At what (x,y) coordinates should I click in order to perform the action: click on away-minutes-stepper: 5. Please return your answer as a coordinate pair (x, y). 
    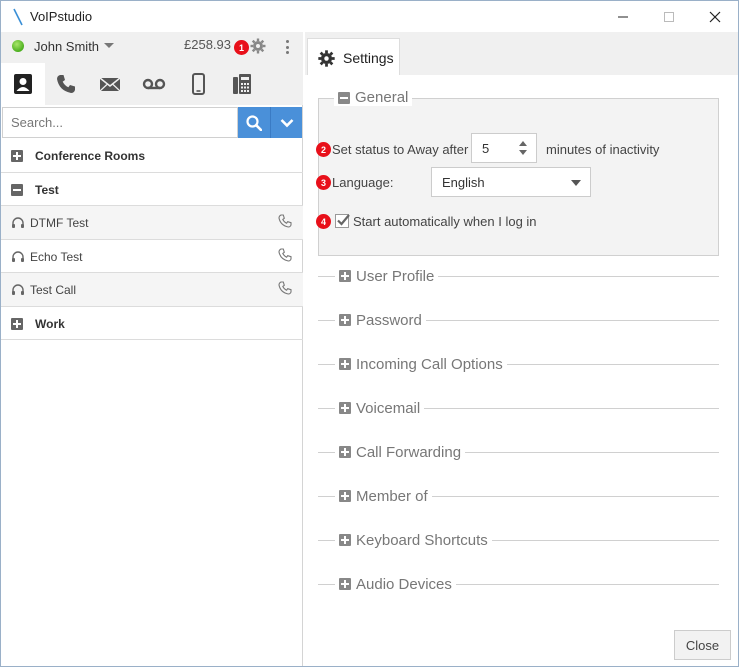
    Looking at the image, I should click on (504, 148).